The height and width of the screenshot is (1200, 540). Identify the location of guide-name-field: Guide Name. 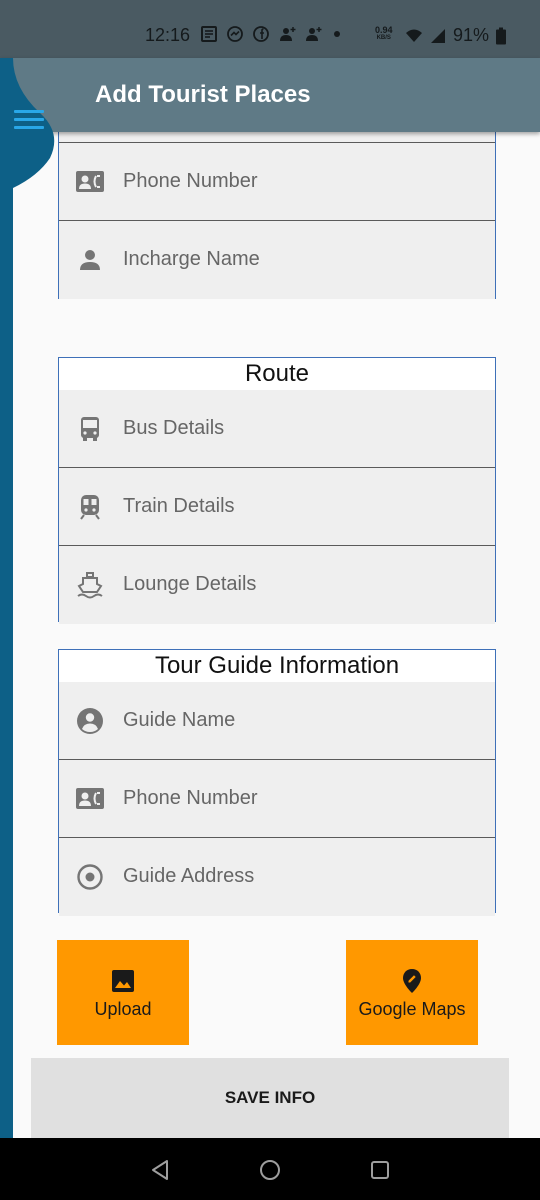
(277, 721).